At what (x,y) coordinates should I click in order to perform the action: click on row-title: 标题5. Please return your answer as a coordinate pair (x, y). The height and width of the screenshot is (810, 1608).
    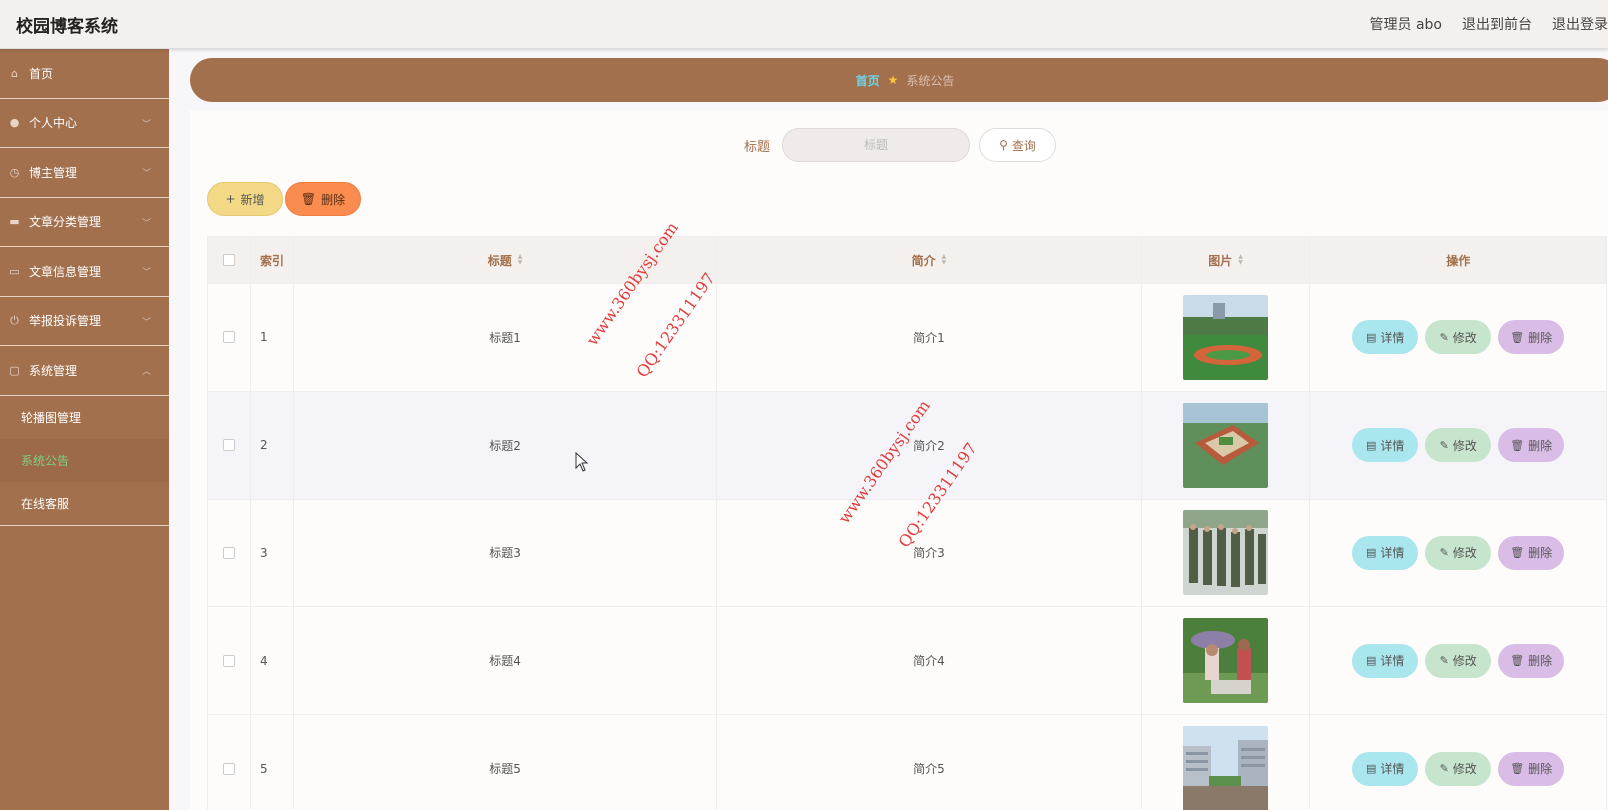
    Looking at the image, I should click on (506, 762).